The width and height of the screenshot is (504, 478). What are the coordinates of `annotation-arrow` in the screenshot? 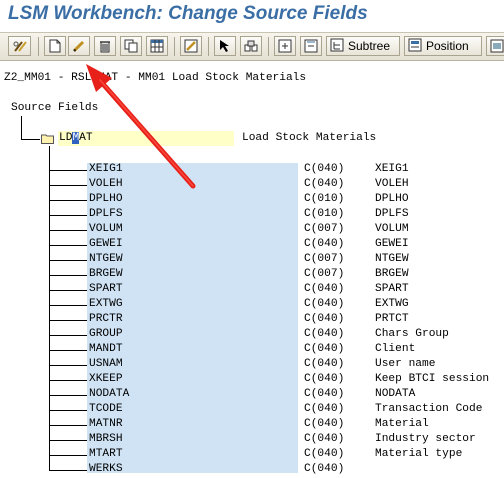 It's located at (141, 126).